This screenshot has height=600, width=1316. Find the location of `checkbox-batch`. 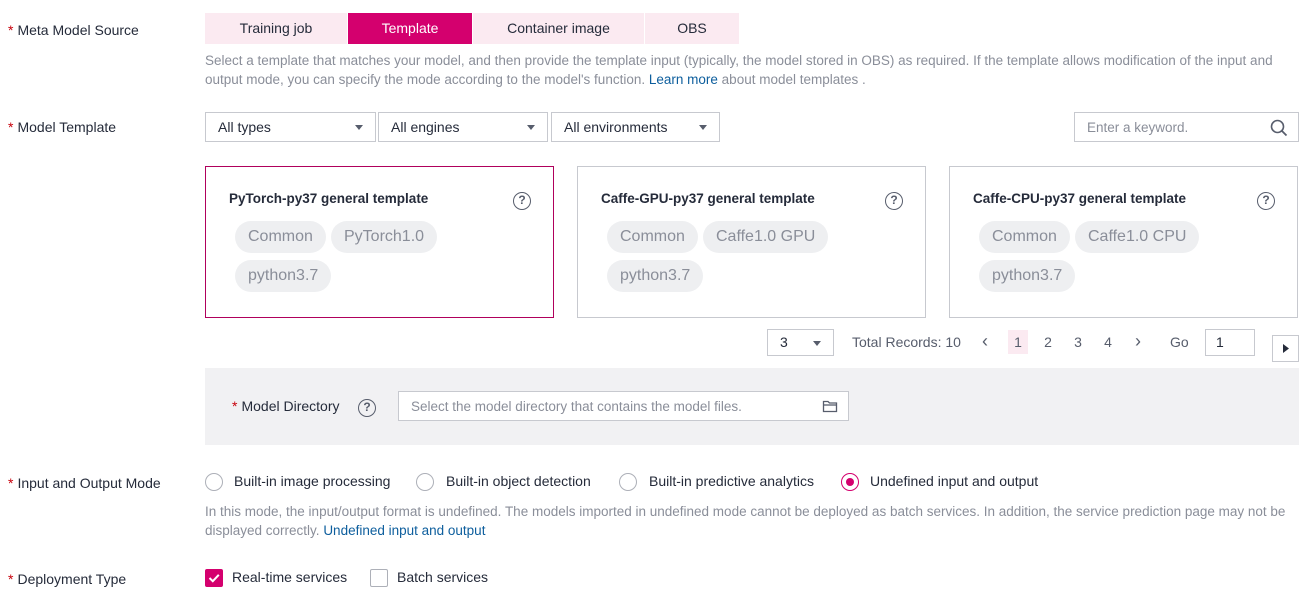

checkbox-batch is located at coordinates (379, 578).